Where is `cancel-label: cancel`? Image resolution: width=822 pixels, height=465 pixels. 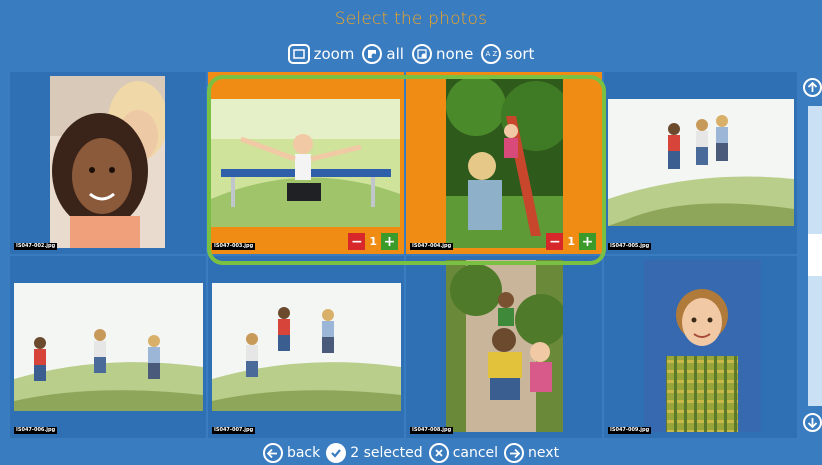
cancel-label: cancel is located at coordinates (475, 453).